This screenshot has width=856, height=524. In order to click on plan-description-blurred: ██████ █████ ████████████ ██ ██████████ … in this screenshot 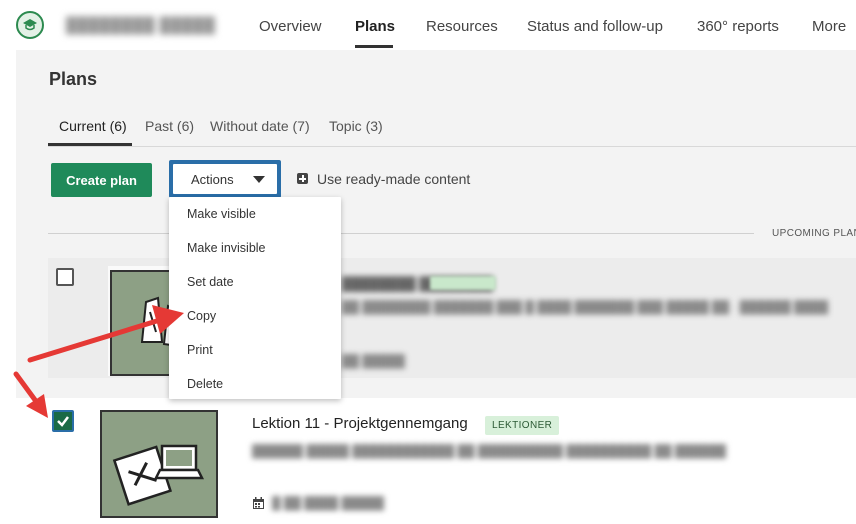, I will do `click(489, 451)`.